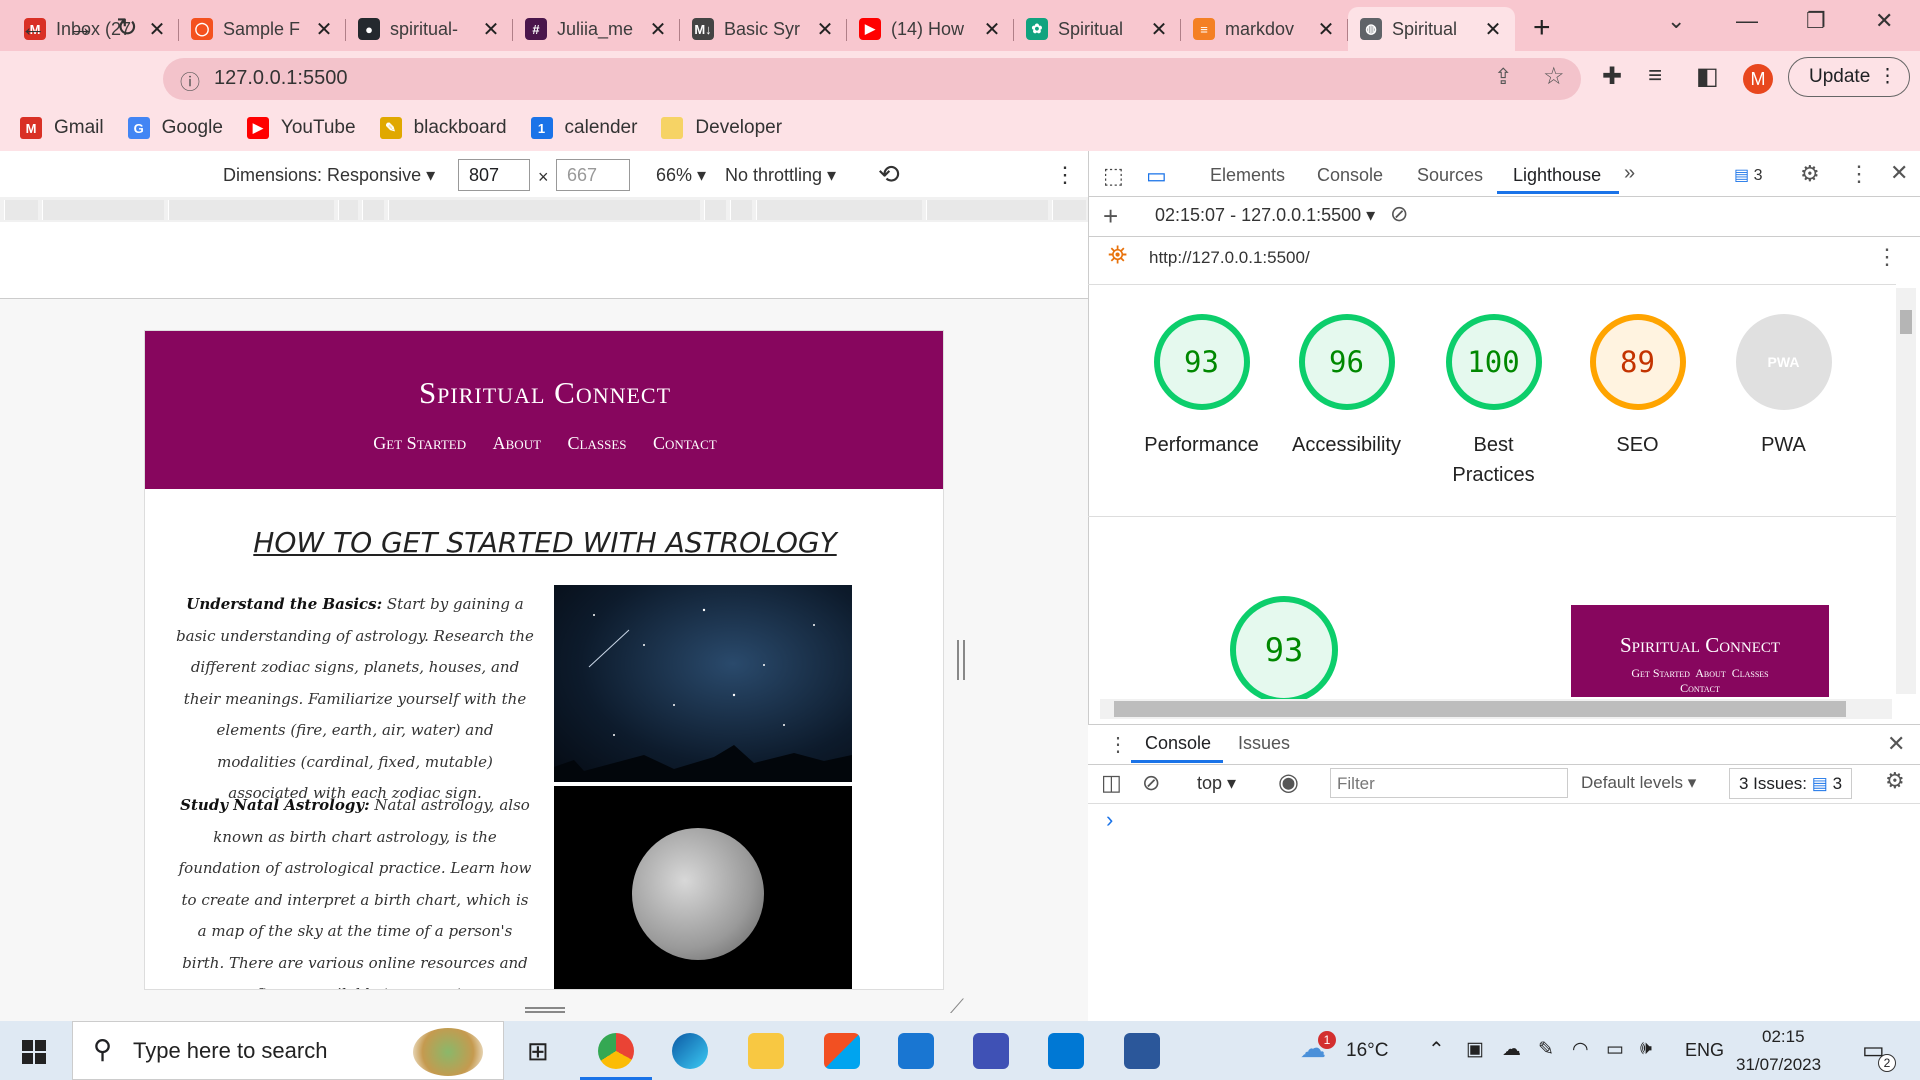  What do you see at coordinates (1449, 783) in the screenshot?
I see `filter-input: Filter` at bounding box center [1449, 783].